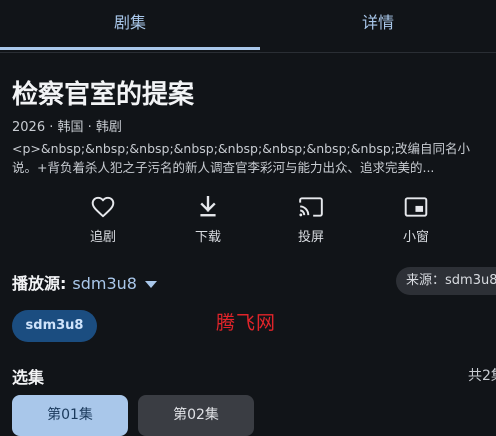  What do you see at coordinates (54, 326) in the screenshot?
I see `source-pill: sdm3u8` at bounding box center [54, 326].